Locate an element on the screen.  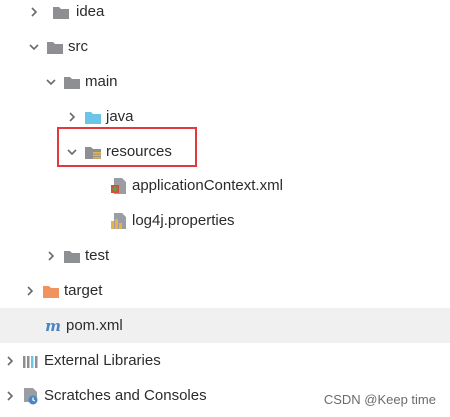
tree-item-label: main is located at coordinates (101, 81).